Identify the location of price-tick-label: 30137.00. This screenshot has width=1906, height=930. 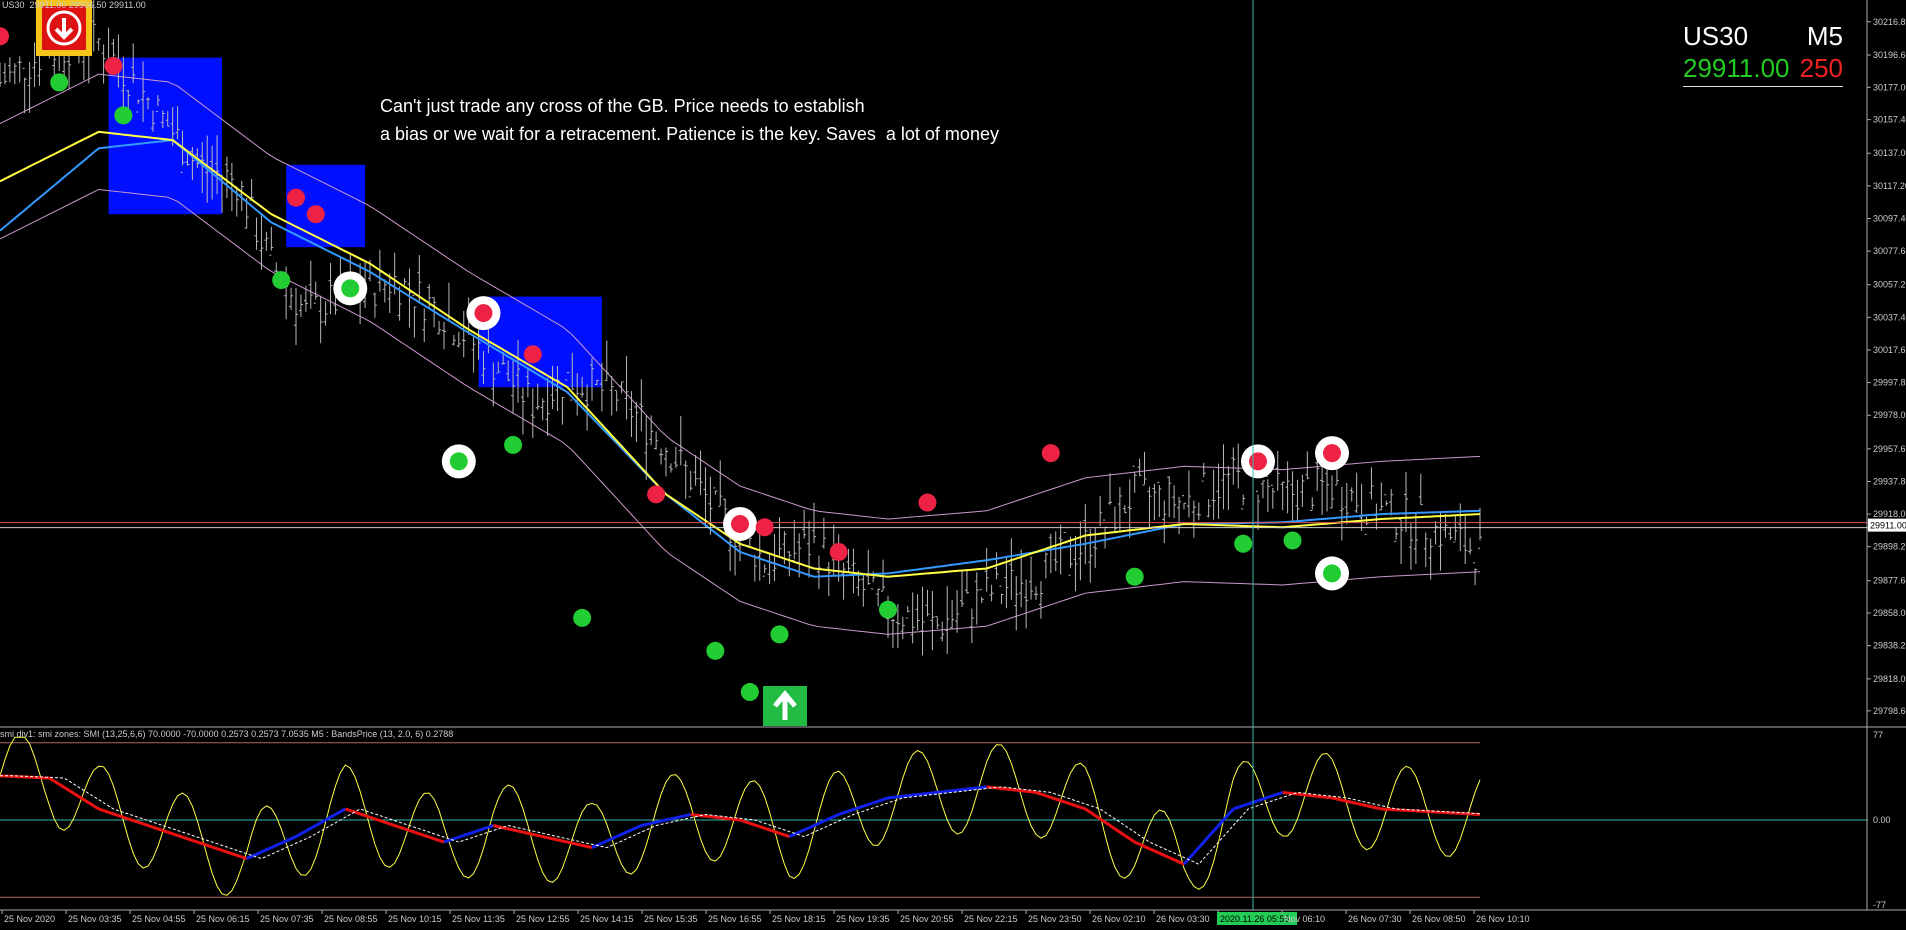
(1889, 153).